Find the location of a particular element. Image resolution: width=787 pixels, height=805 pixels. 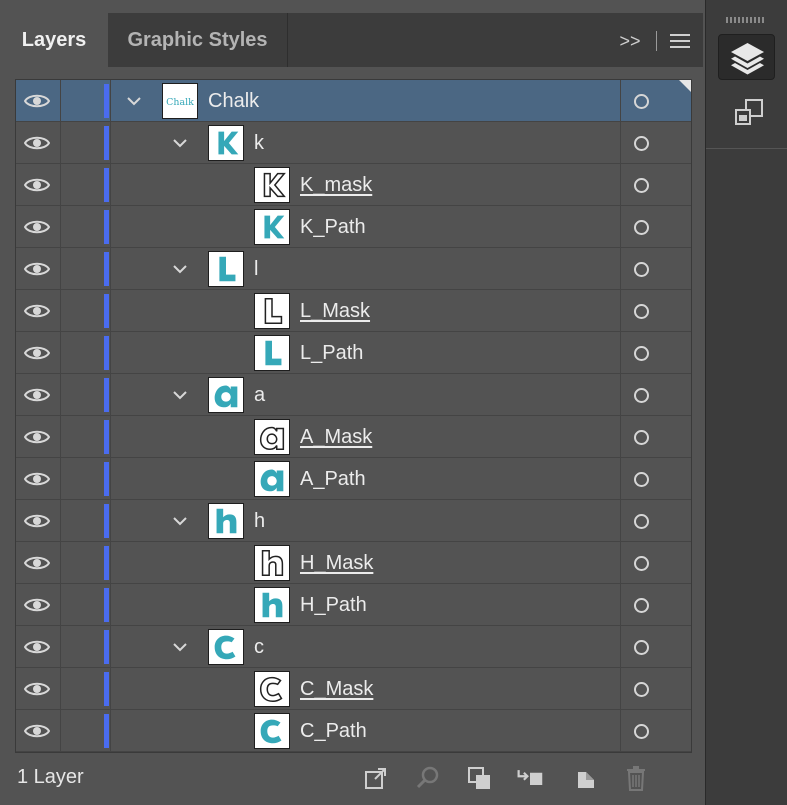

collapse-panel-icon: >> is located at coordinates (630, 41).